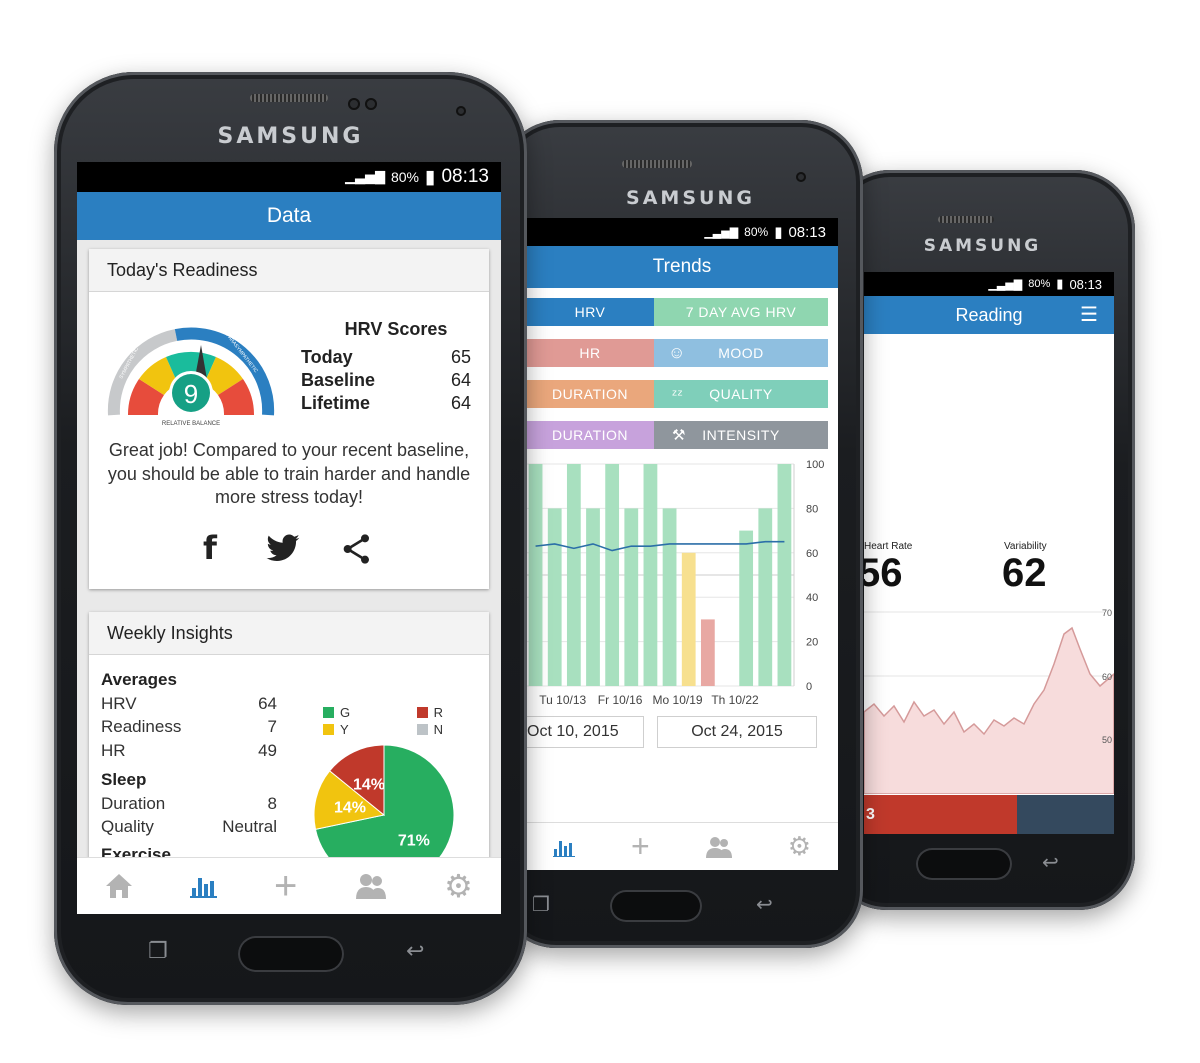 This screenshot has height=1063, width=1200. I want to click on tab-trends, so click(565, 847).